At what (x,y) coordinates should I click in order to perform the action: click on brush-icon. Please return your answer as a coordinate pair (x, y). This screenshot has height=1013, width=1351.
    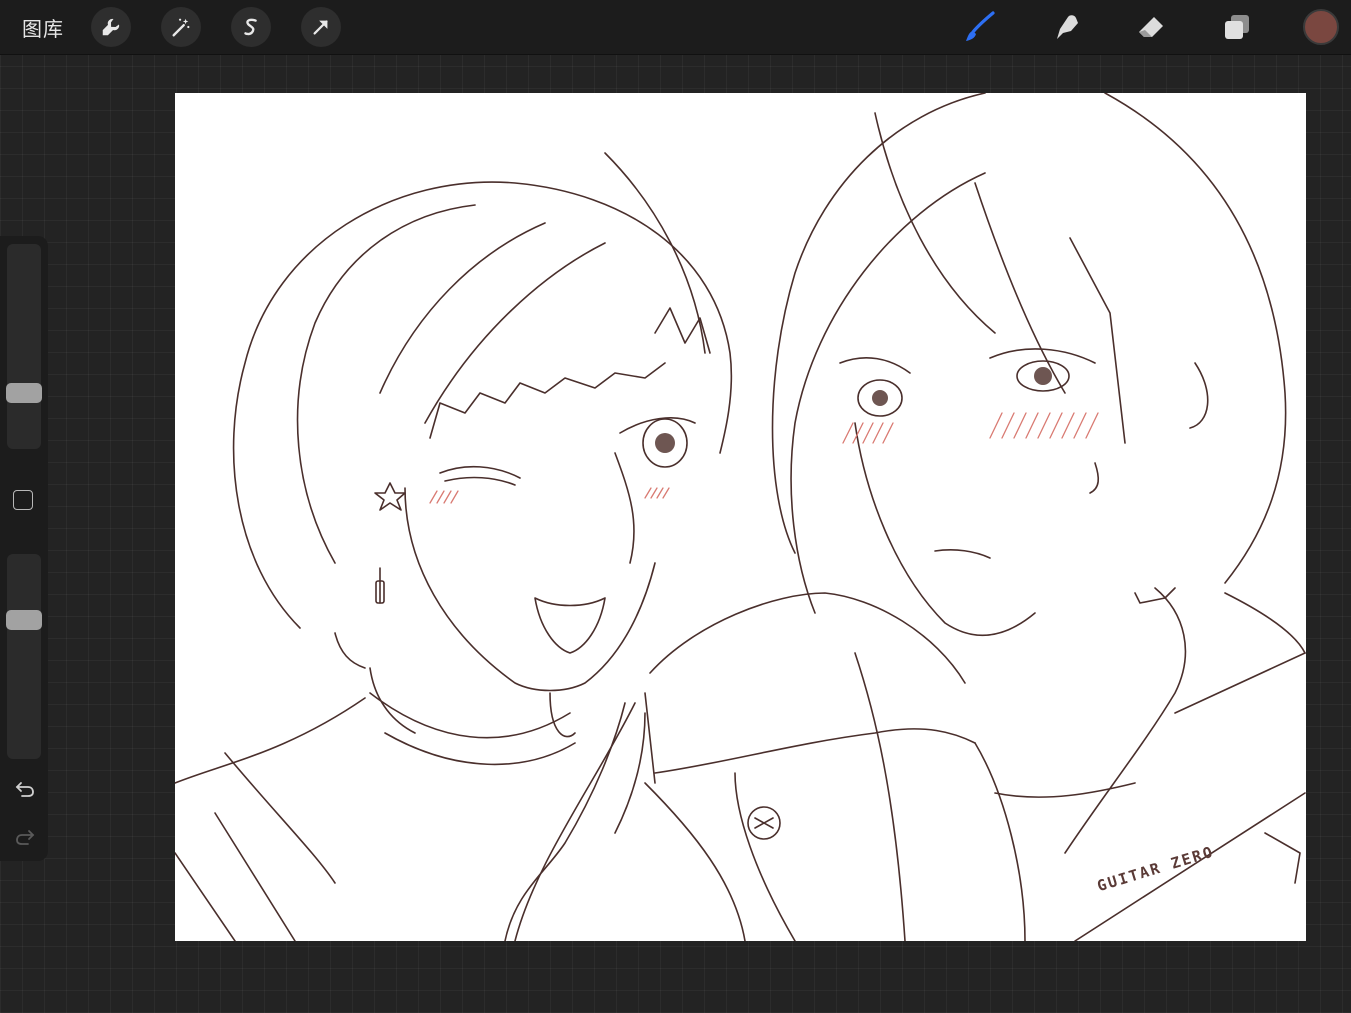
    Looking at the image, I should click on (980, 26).